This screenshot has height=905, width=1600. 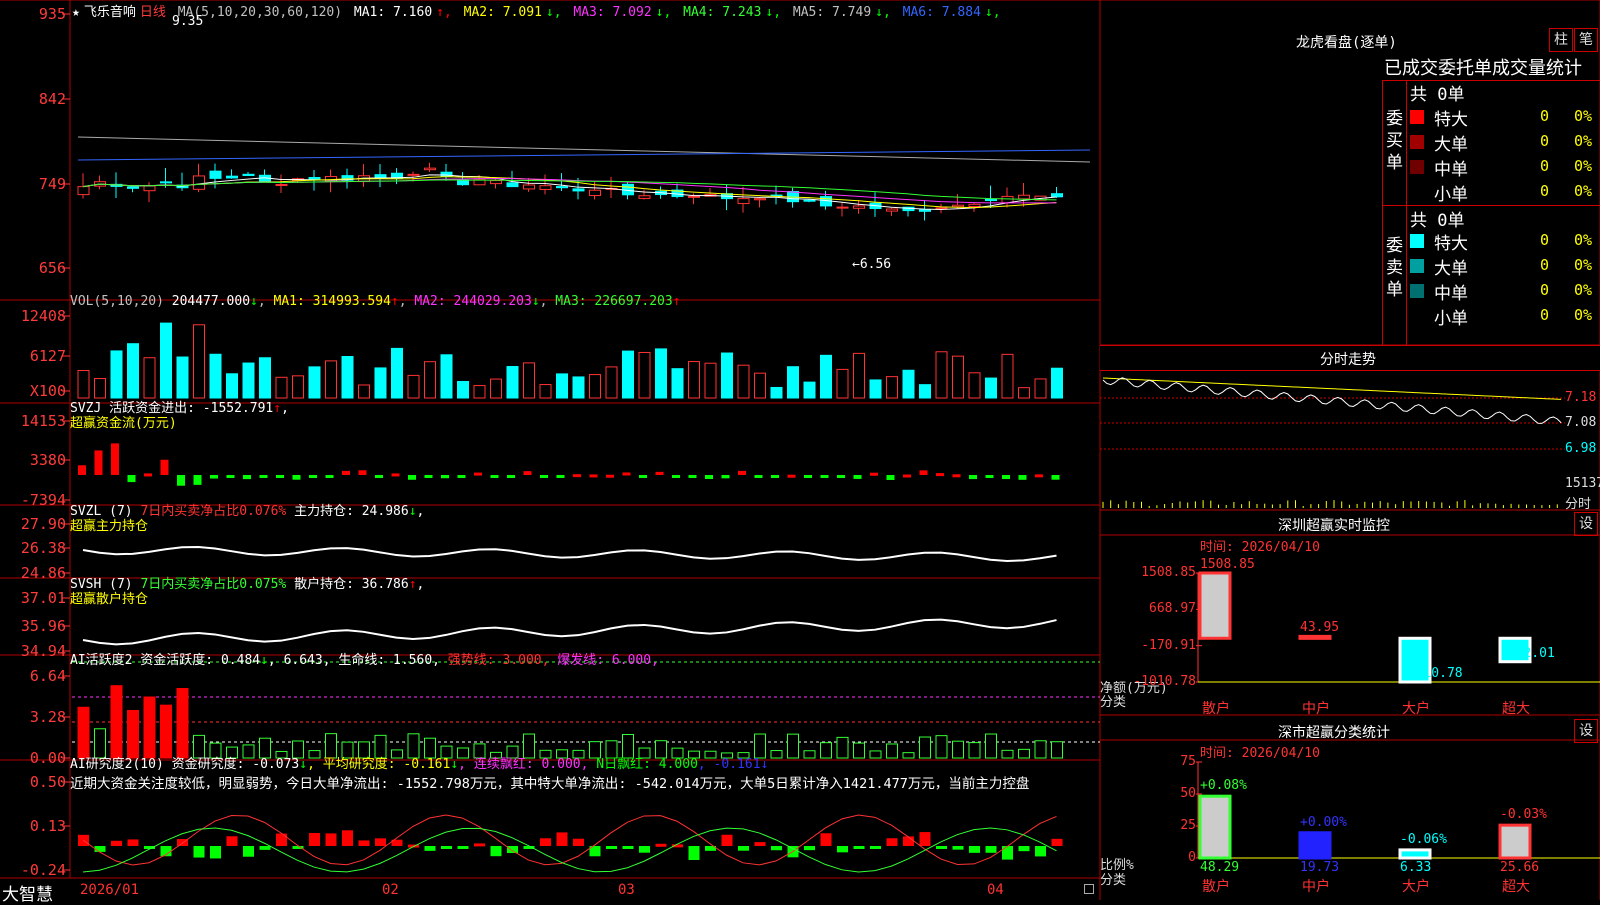 I want to click on monitor-settings-button: 设, so click(x=1586, y=524).